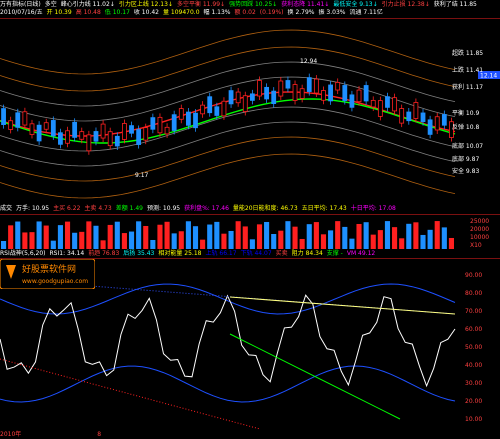 The height and width of the screenshot is (439, 500). What do you see at coordinates (59, 12) in the screenshot?
I see `ohlc-value-1: 开 10.39` at bounding box center [59, 12].